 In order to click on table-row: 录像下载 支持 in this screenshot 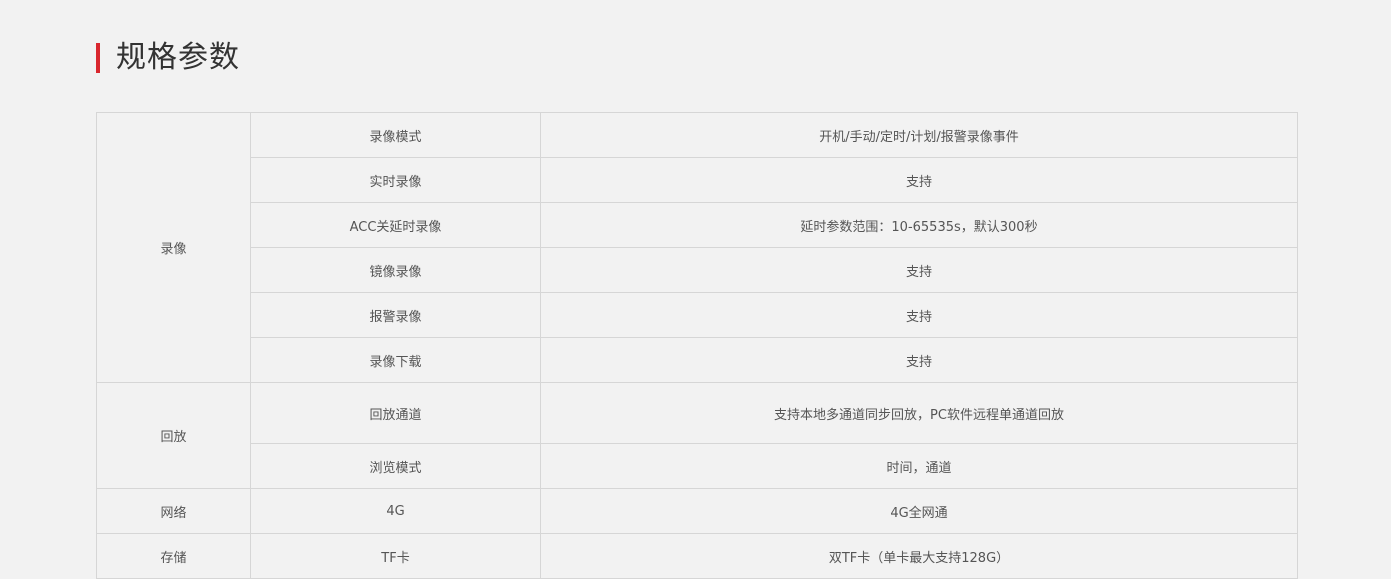, I will do `click(697, 360)`.